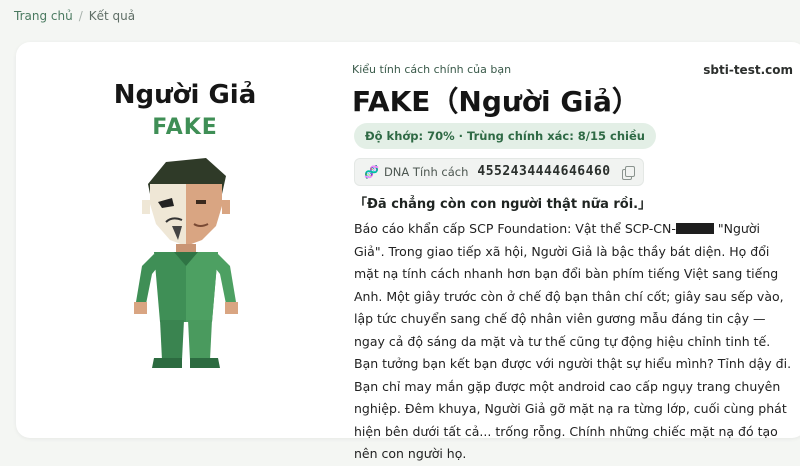  I want to click on breadcrumb-home-link: Trang chủ, so click(43, 16).